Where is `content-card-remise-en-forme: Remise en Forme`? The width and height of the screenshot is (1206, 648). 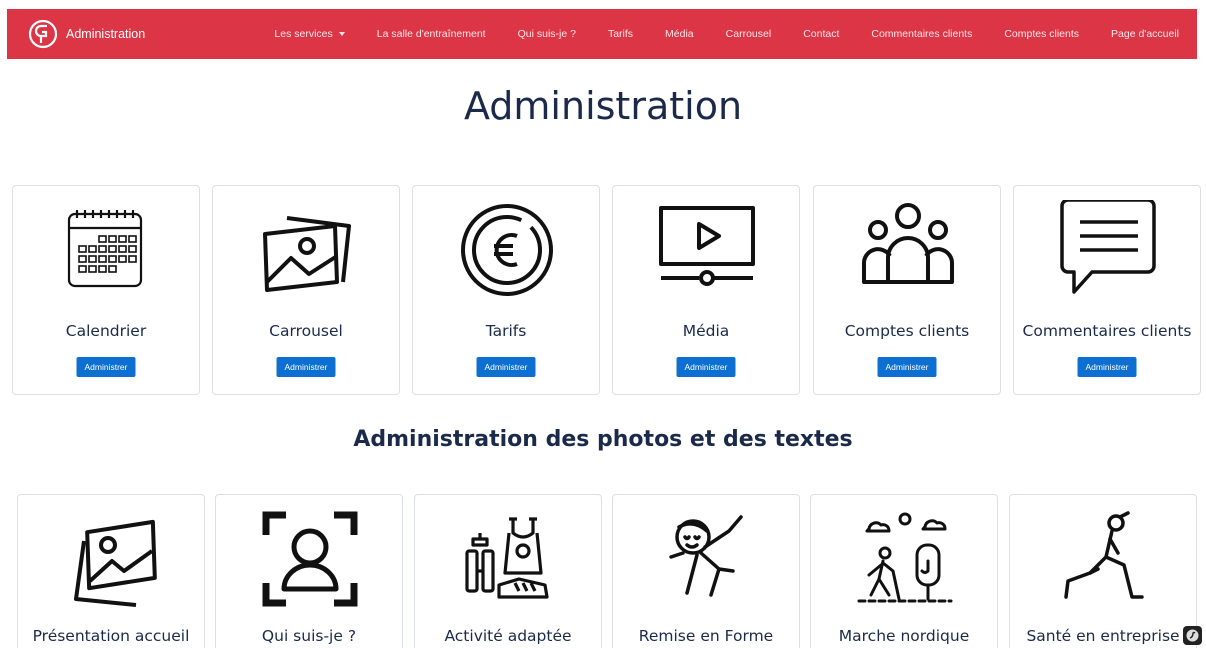 content-card-remise-en-forme: Remise en Forme is located at coordinates (706, 571).